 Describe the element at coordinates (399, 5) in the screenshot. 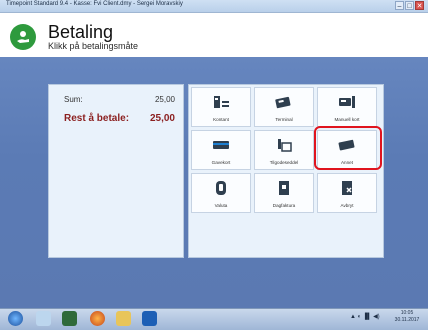

I see `minimize-button: –` at that location.